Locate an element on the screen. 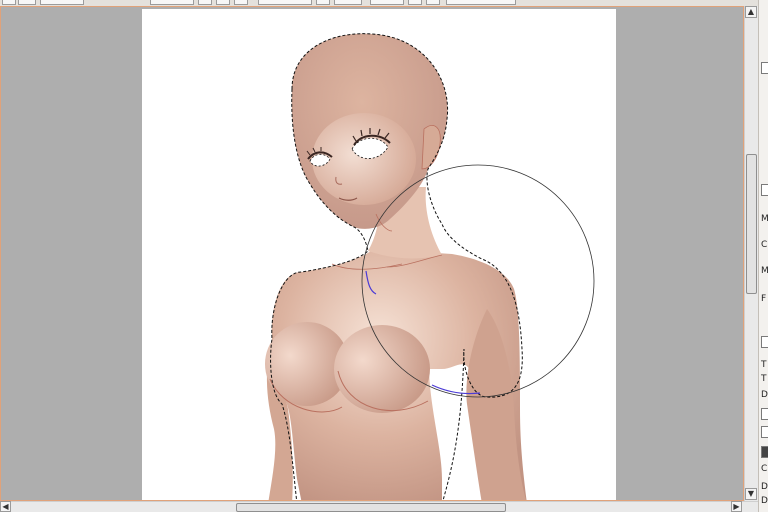 The image size is (768, 512). horizontal-scroll-thumb is located at coordinates (371, 507).